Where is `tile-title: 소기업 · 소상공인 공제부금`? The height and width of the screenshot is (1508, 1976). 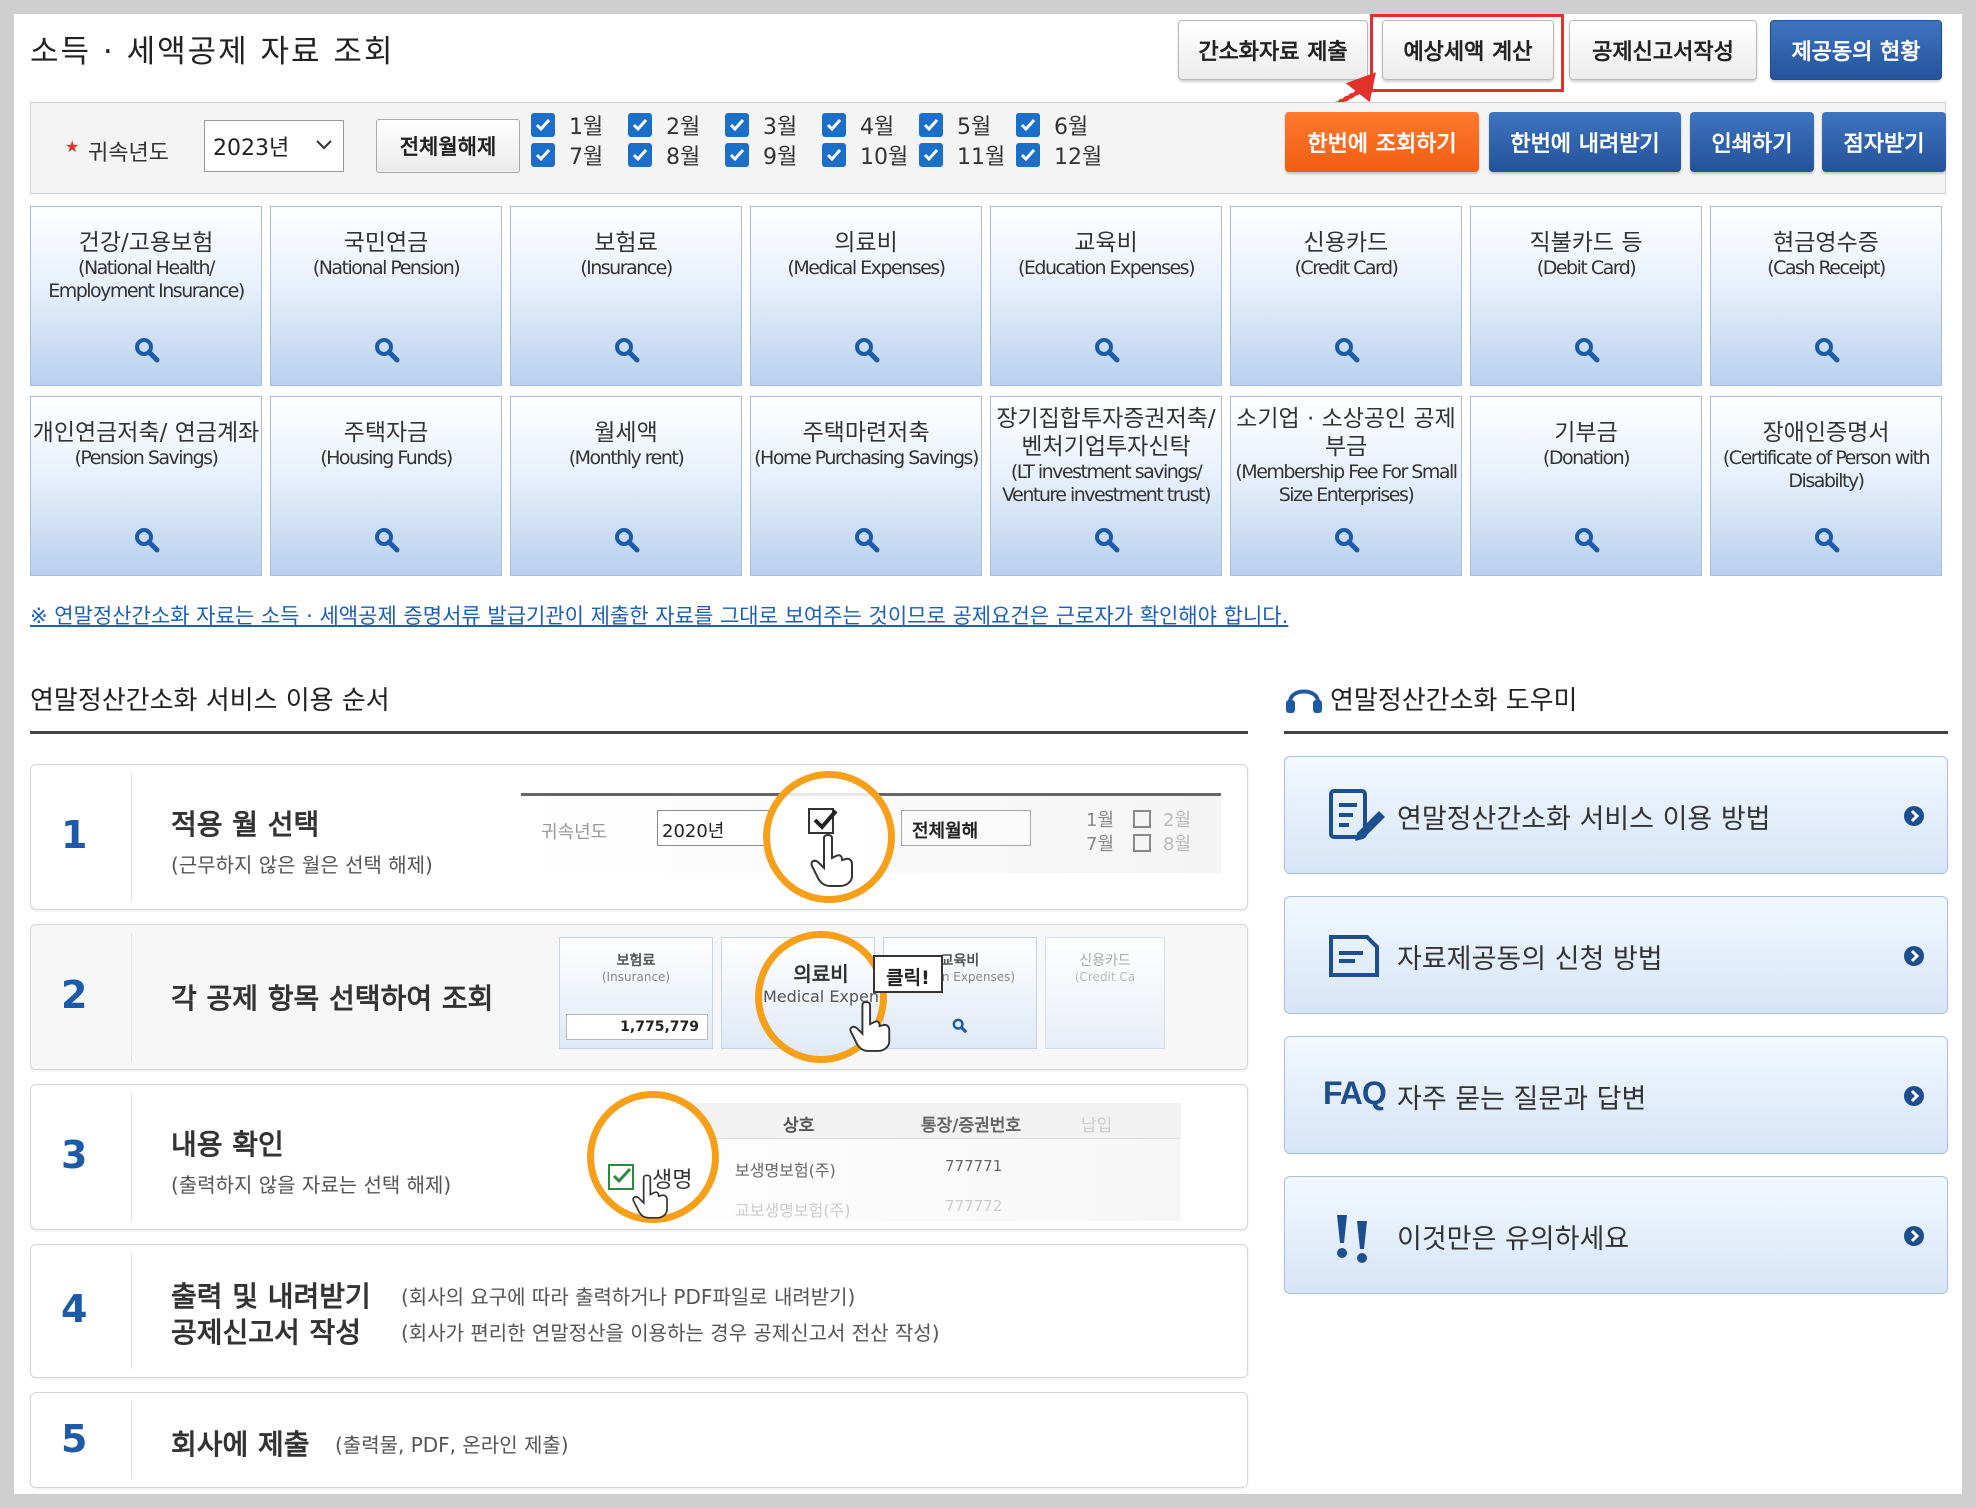 tile-title: 소기업 · 소상공인 공제부금 is located at coordinates (1346, 433).